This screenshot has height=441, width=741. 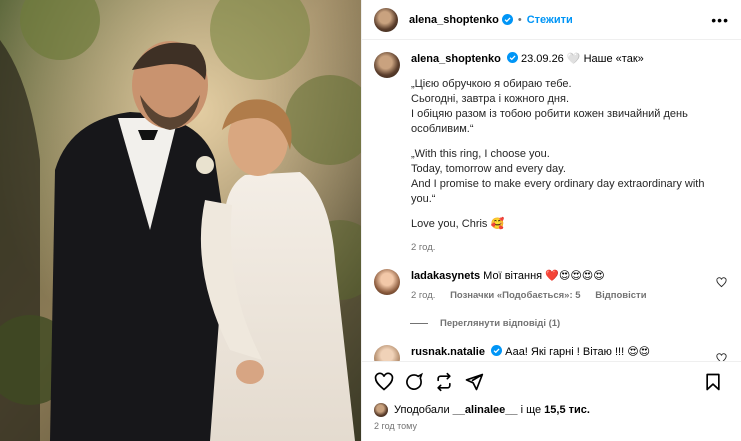 What do you see at coordinates (454, 20) in the screenshot?
I see `author-username: alena_shoptenko` at bounding box center [454, 20].